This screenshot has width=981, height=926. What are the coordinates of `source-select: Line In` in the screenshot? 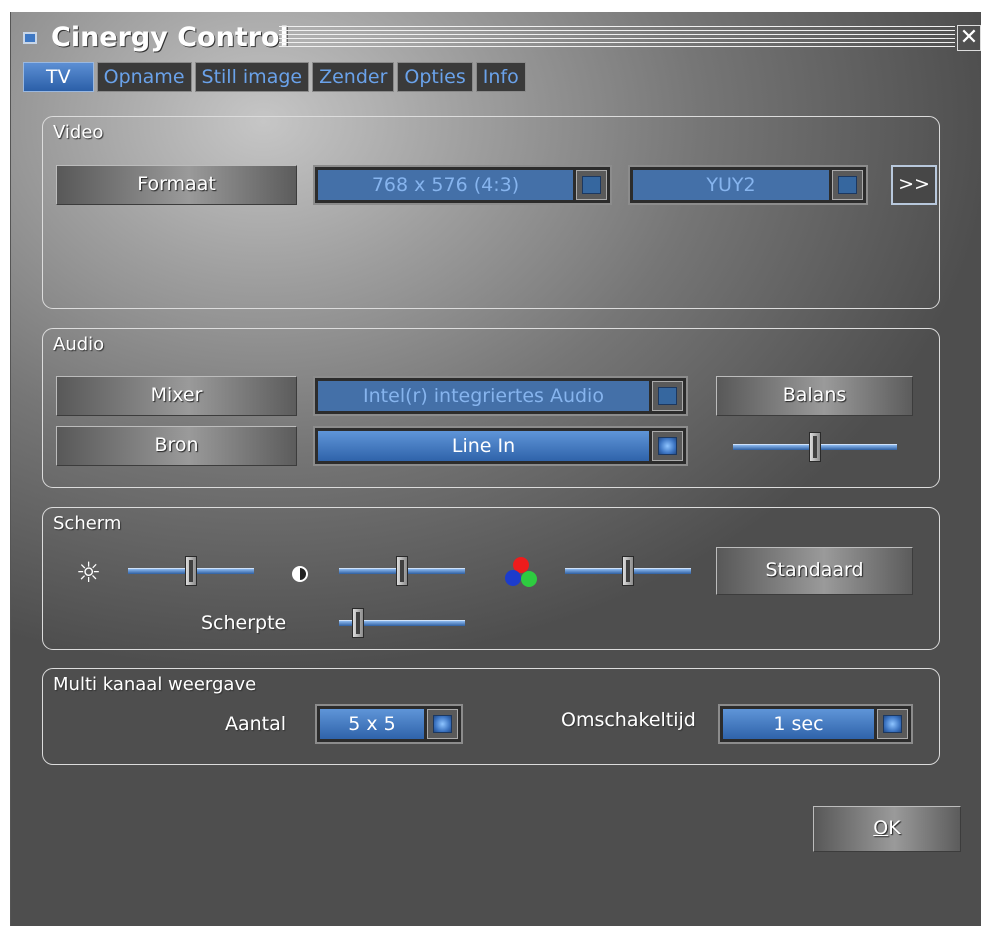 It's located at (500, 446).